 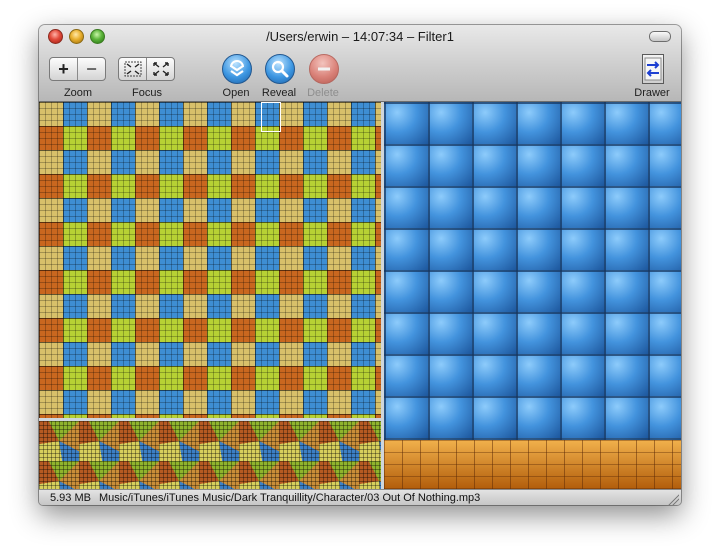 I want to click on focus-out-icon, so click(x=160, y=69).